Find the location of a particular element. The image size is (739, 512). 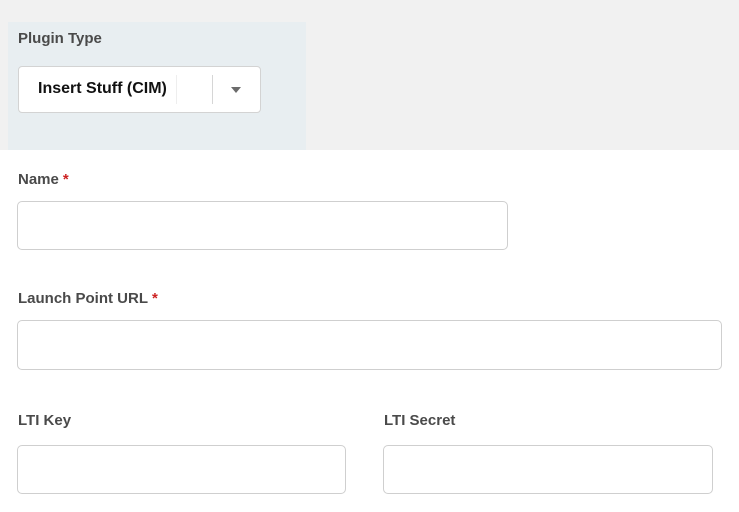

chevron-down-icon is located at coordinates (236, 90).